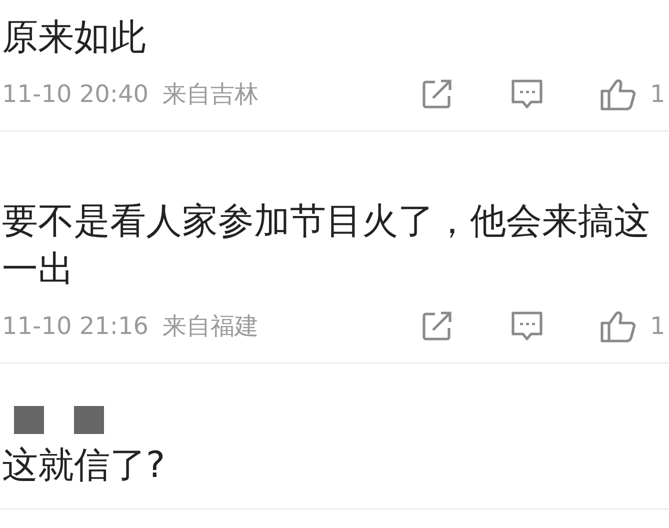 The width and height of the screenshot is (669, 528). I want to click on comment-time: 11-10 21:16, so click(75, 326).